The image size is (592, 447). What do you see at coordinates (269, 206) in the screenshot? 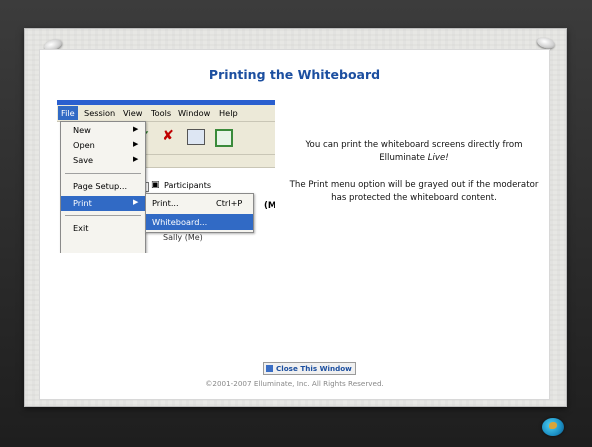
I see `partial-label: (M` at bounding box center [269, 206].